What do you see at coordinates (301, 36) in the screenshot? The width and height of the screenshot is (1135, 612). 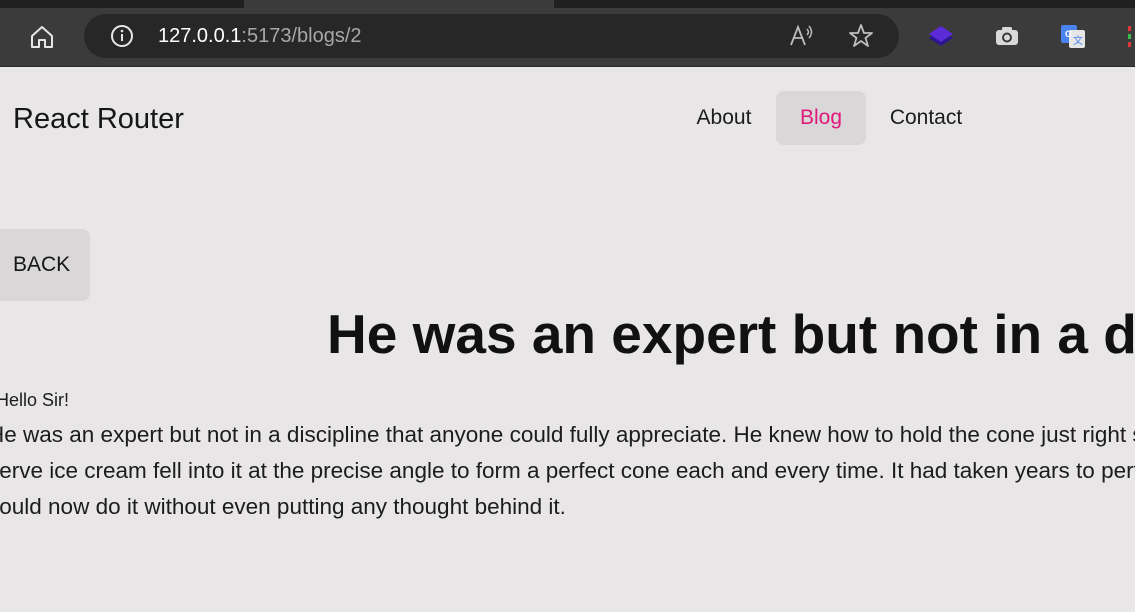 I see `url-path: :5173/blogs/2` at bounding box center [301, 36].